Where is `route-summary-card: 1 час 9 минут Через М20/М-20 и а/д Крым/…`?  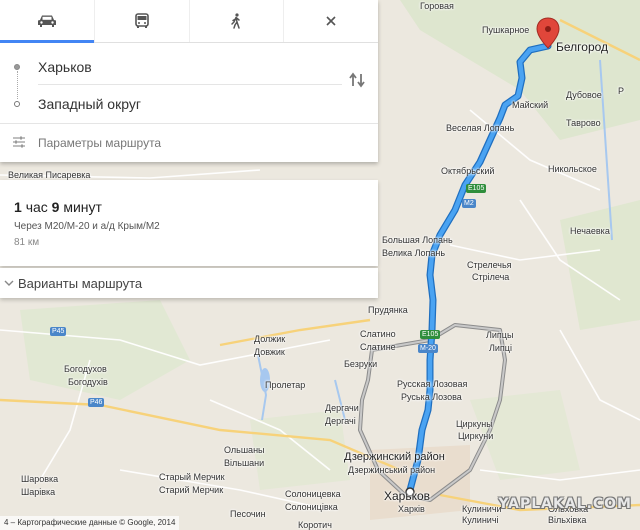
route-summary-card: 1 час 9 минут Через М20/М-20 и а/д Крым/… is located at coordinates (189, 223).